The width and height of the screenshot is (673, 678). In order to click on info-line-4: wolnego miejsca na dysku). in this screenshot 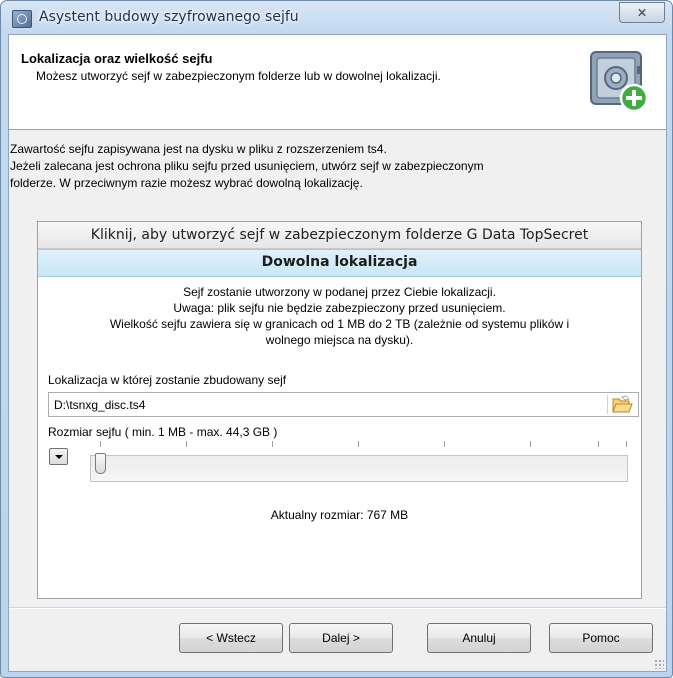, I will do `click(339, 340)`.